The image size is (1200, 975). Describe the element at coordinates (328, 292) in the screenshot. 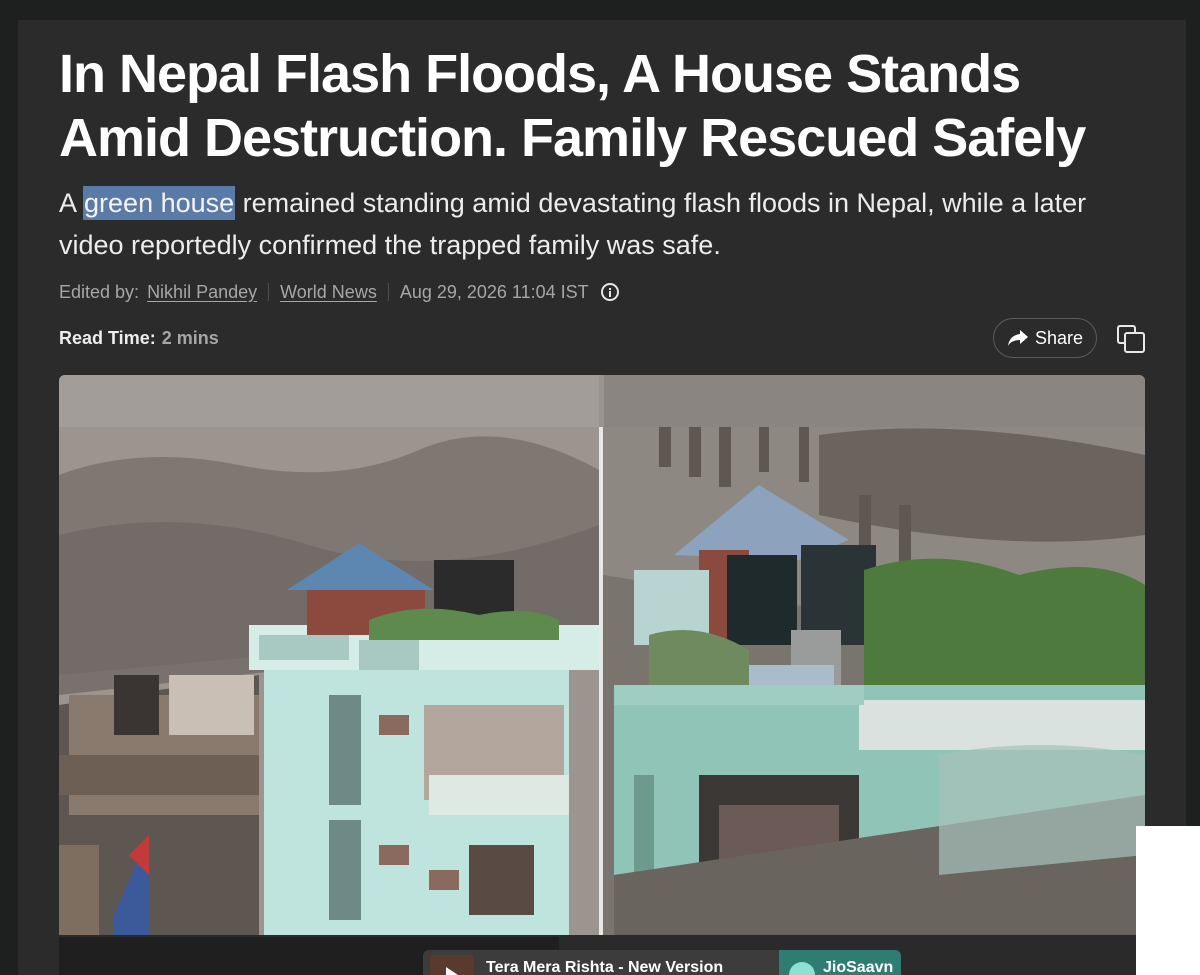

I see `category-link: World News` at that location.